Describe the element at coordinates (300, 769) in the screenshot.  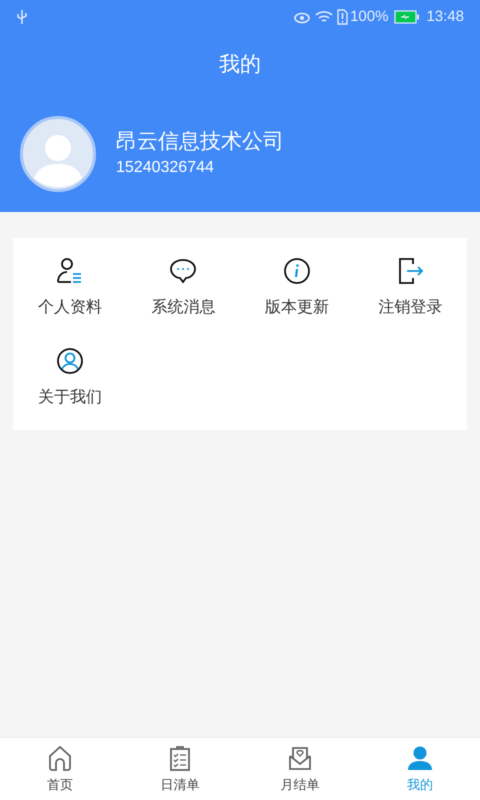
I see `nav-tab: 月结单` at that location.